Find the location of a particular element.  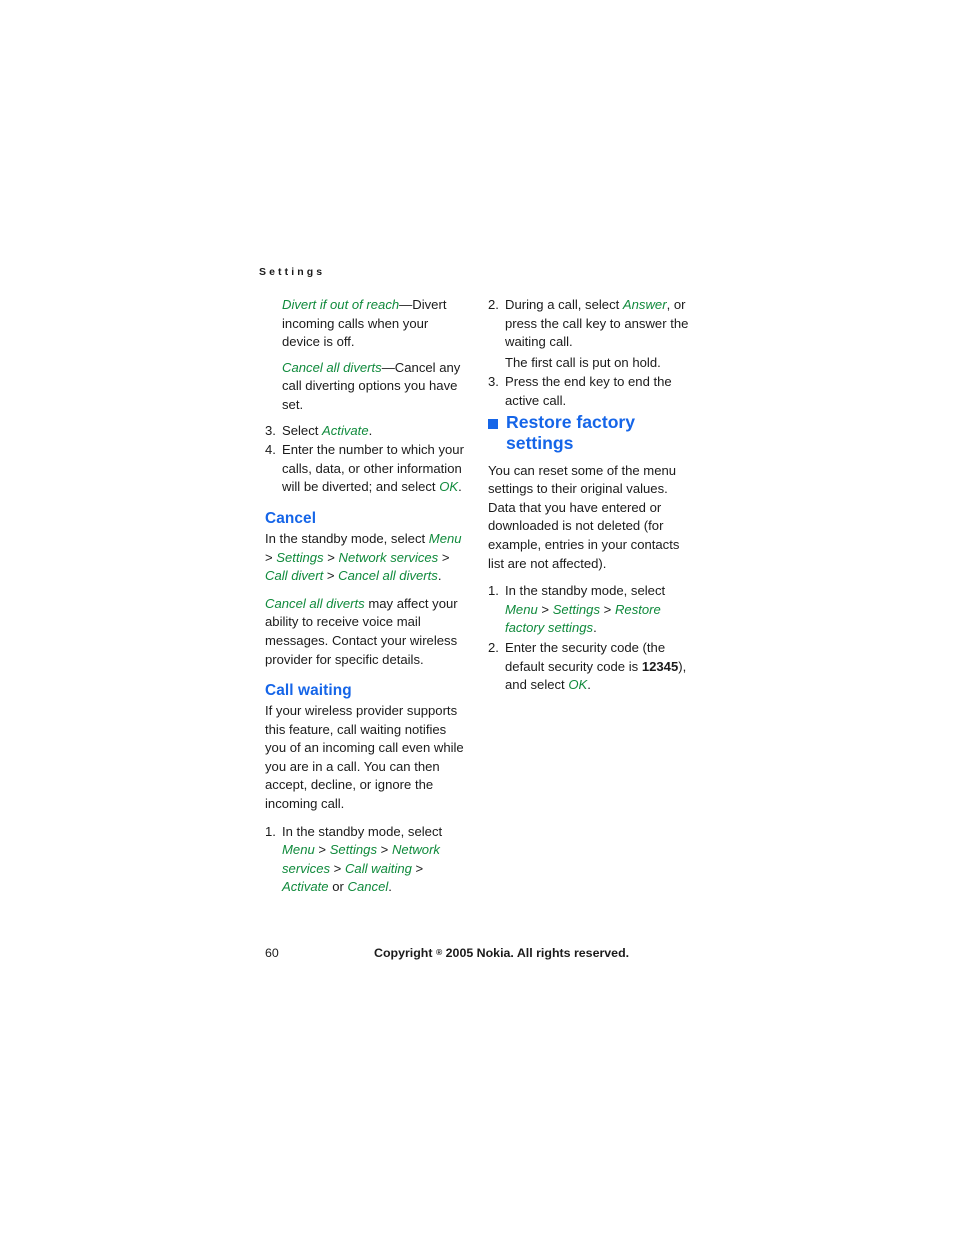

or-word: or is located at coordinates (338, 887).